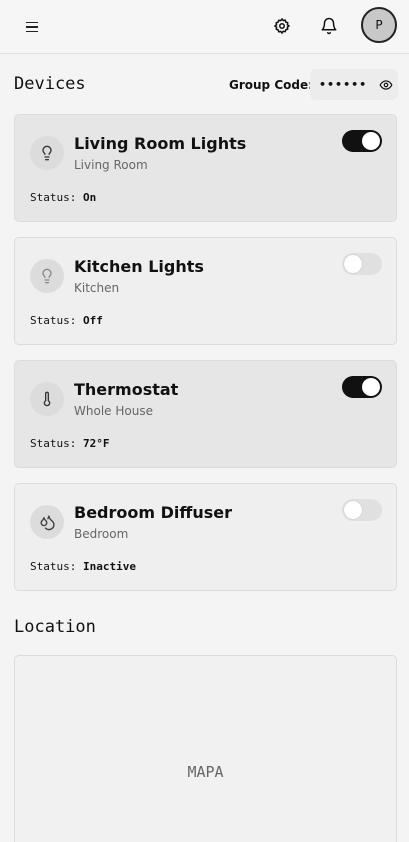 This screenshot has width=409, height=842. I want to click on device-name: Living Room Lights, so click(160, 143).